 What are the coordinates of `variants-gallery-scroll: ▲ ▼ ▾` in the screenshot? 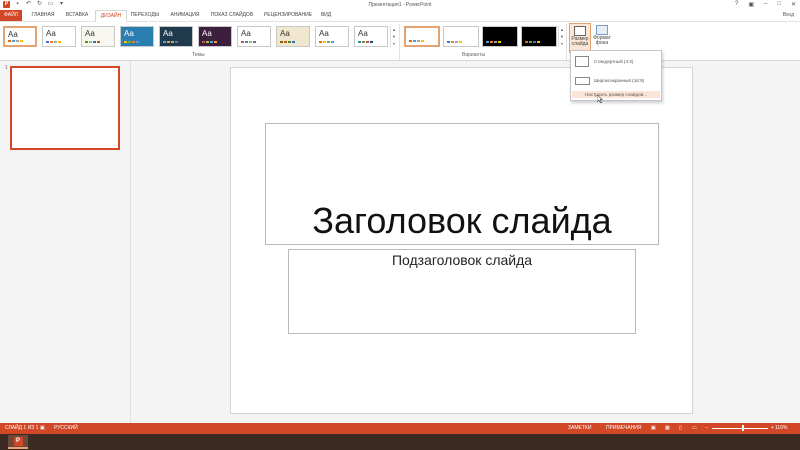 It's located at (561, 36).